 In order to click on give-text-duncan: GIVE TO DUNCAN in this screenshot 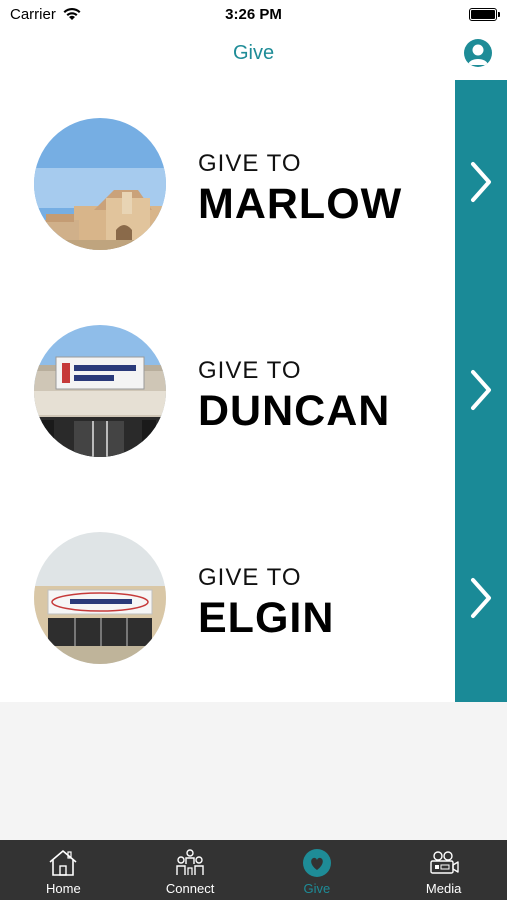, I will do `click(294, 396)`.